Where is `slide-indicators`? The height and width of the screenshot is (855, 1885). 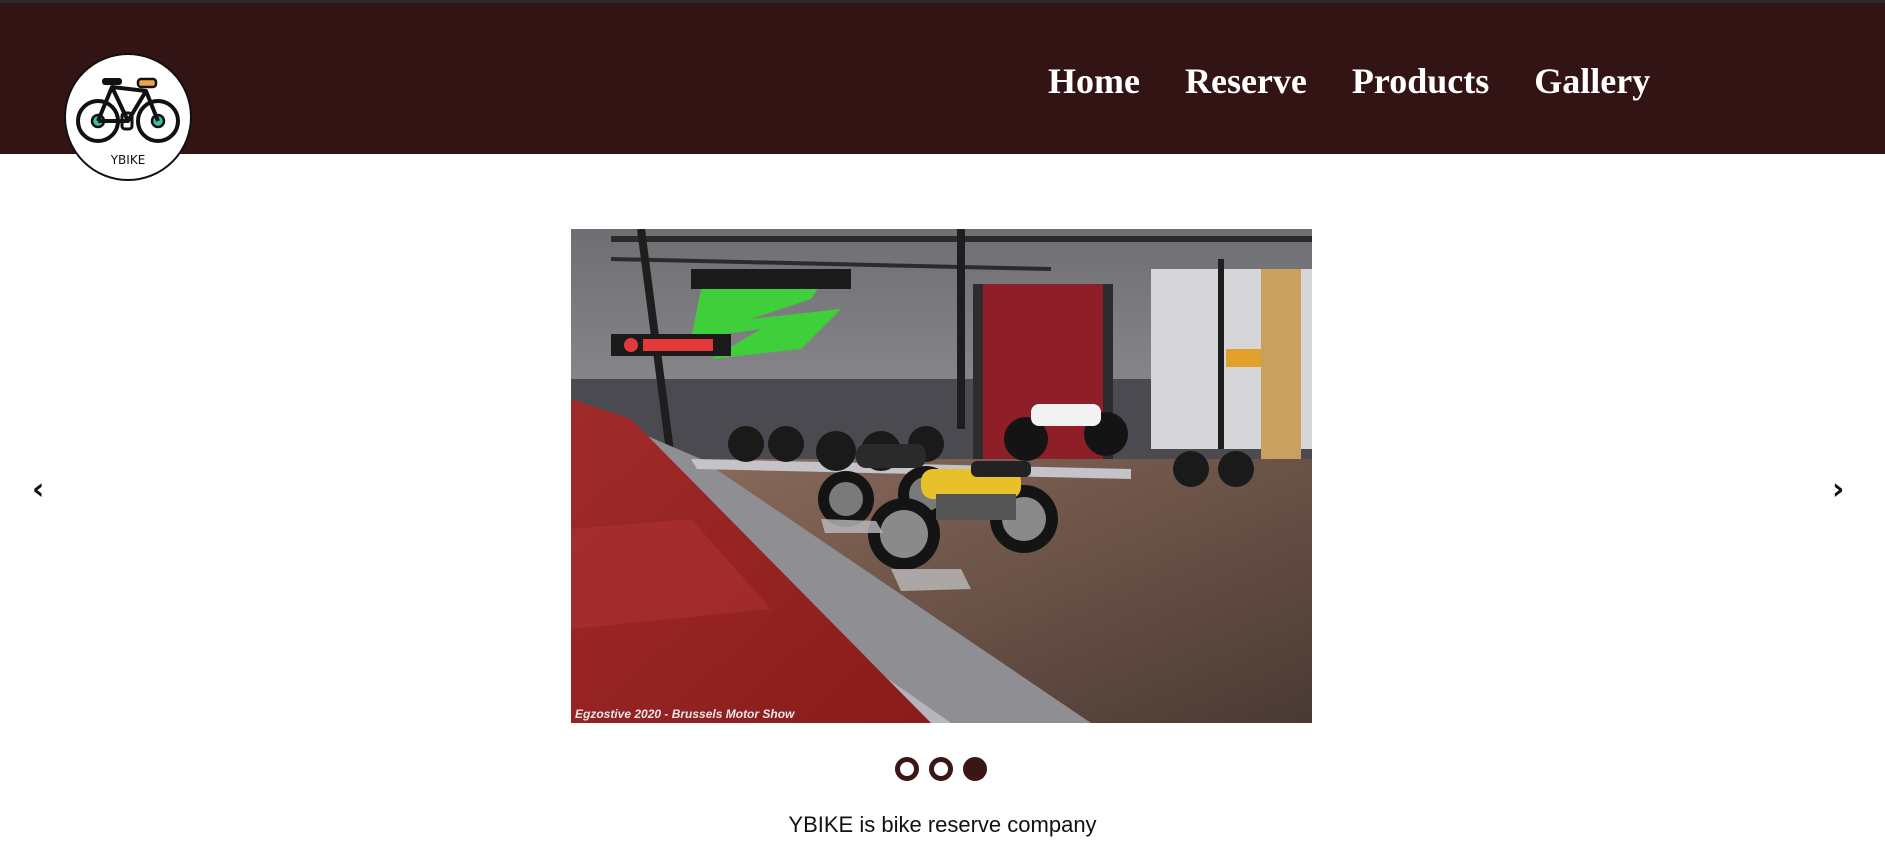
slide-indicators is located at coordinates (941, 769).